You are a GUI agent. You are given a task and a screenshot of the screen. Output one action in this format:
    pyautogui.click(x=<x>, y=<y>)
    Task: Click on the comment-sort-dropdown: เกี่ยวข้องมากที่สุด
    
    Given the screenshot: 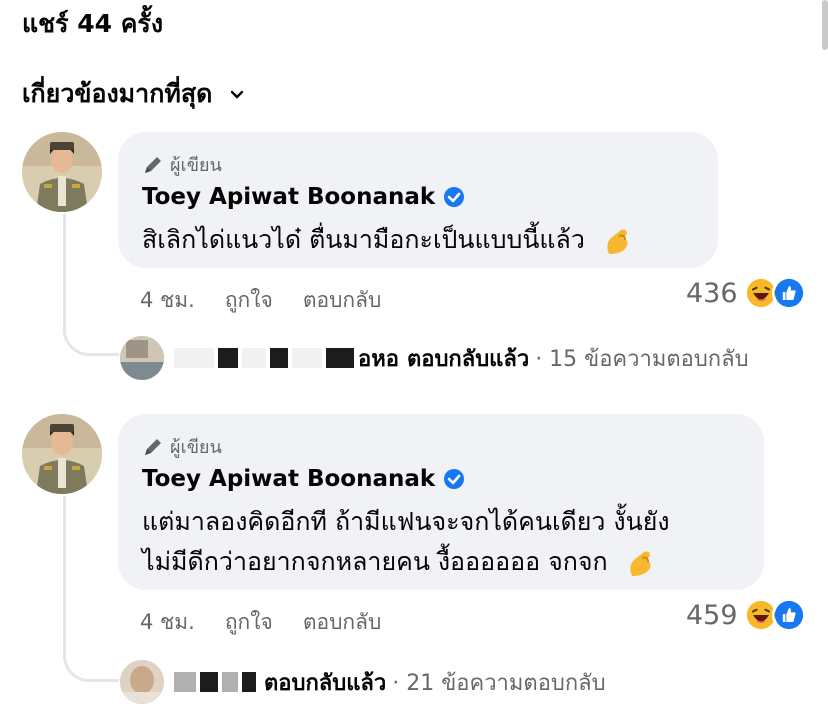 What is the action you would take?
    pyautogui.click(x=133, y=94)
    